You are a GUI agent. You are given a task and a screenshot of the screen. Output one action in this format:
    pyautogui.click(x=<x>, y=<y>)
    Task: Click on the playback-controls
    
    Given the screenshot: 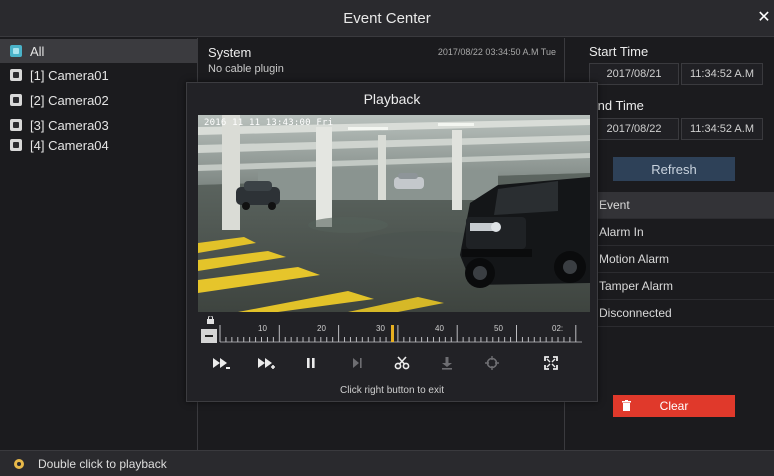 What is the action you would take?
    pyautogui.click(x=394, y=363)
    